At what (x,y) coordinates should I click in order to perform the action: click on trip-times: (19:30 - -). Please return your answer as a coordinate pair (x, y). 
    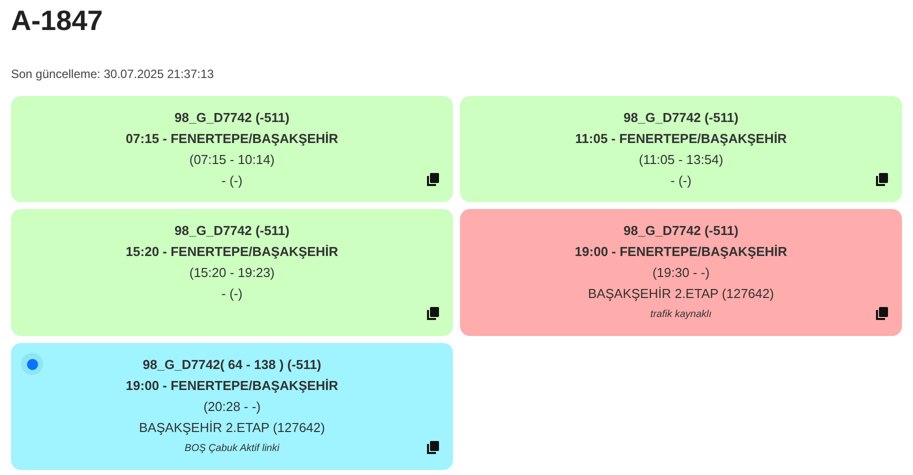
    Looking at the image, I should click on (681, 273).